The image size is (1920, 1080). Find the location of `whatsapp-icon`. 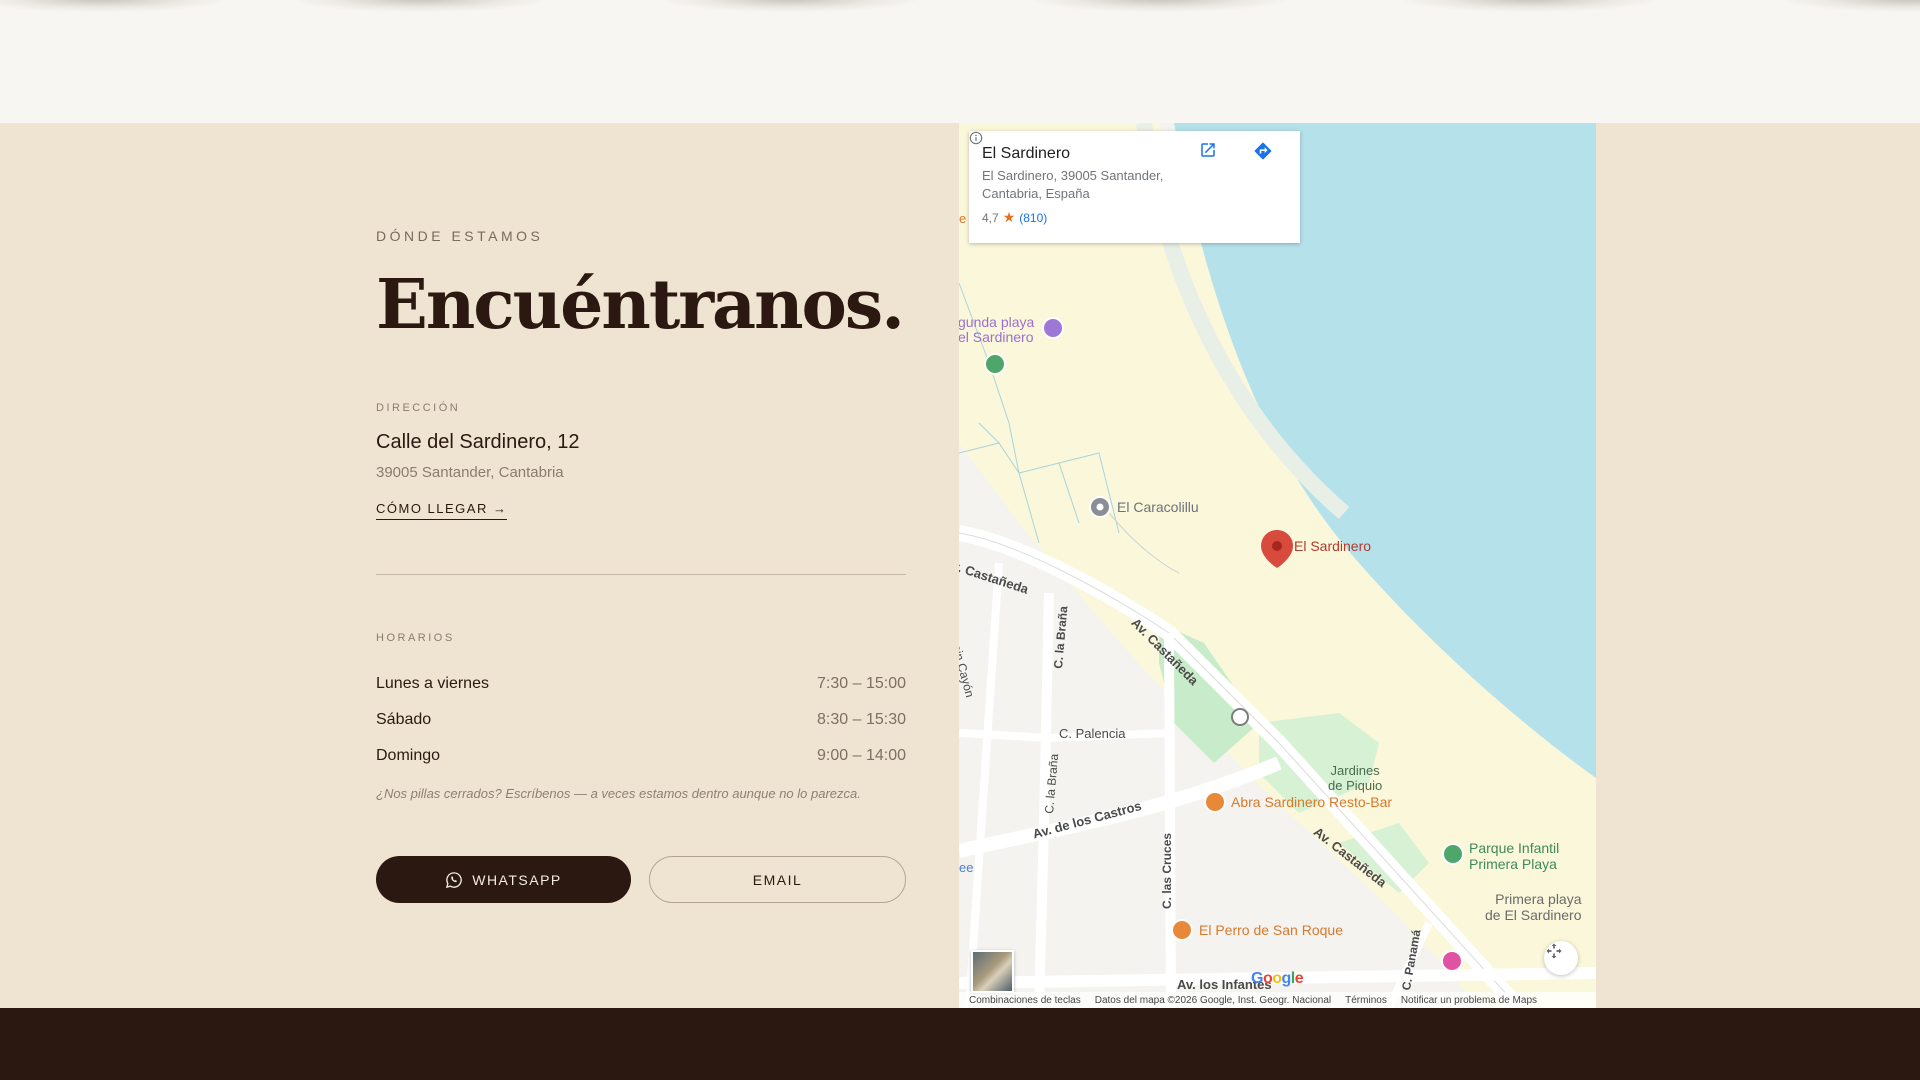

whatsapp-icon is located at coordinates (454, 879).